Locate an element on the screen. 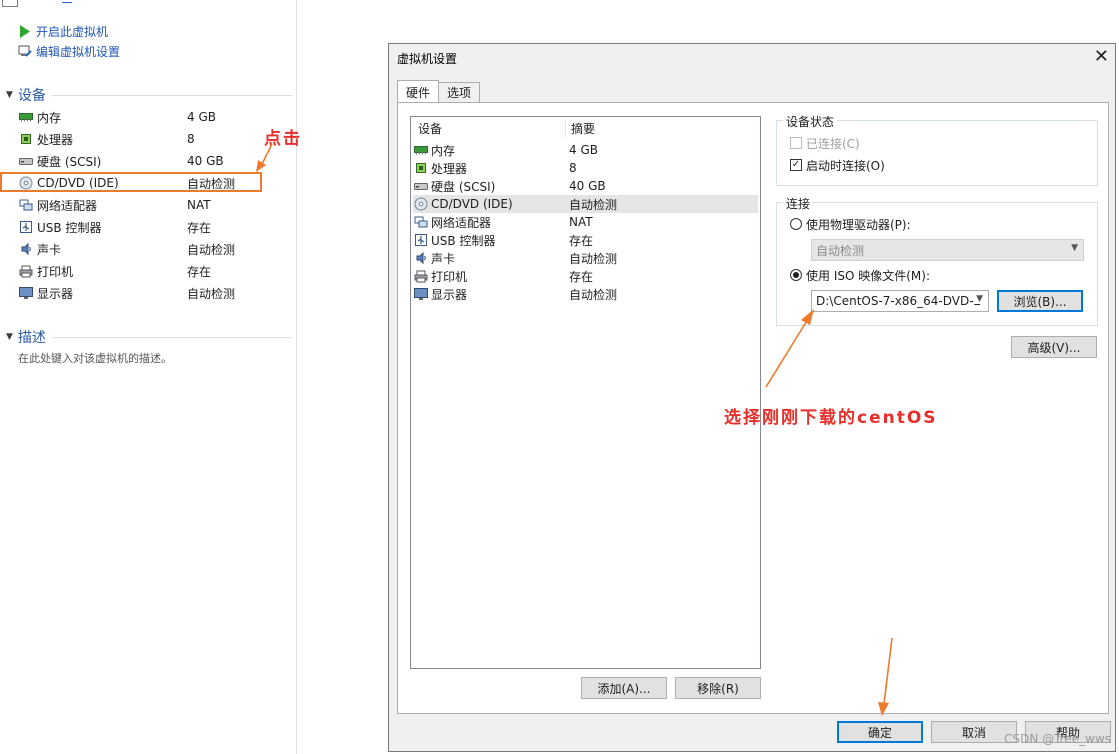 The image size is (1119, 754). hardware-row-sound-card: 声卡 自动检测 is located at coordinates (585, 258).